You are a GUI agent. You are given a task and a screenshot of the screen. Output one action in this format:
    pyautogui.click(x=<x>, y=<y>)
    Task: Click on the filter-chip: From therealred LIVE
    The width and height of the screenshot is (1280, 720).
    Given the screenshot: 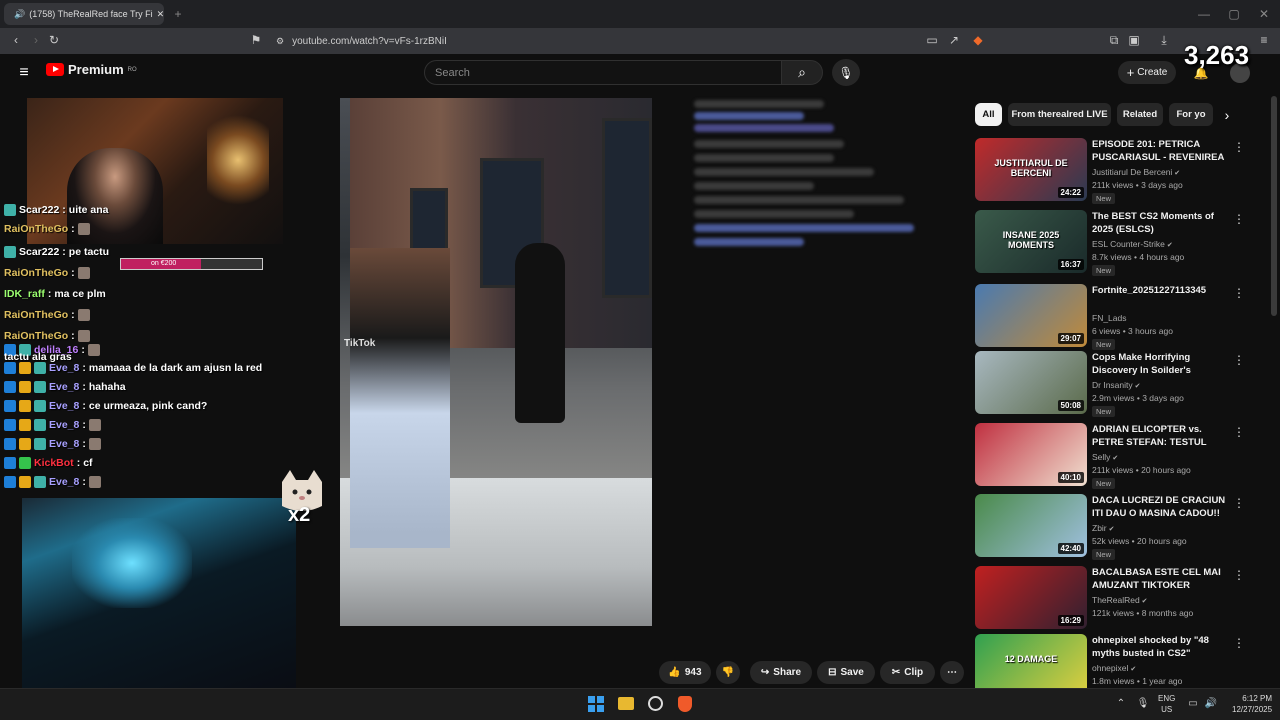 What is the action you would take?
    pyautogui.click(x=1059, y=114)
    